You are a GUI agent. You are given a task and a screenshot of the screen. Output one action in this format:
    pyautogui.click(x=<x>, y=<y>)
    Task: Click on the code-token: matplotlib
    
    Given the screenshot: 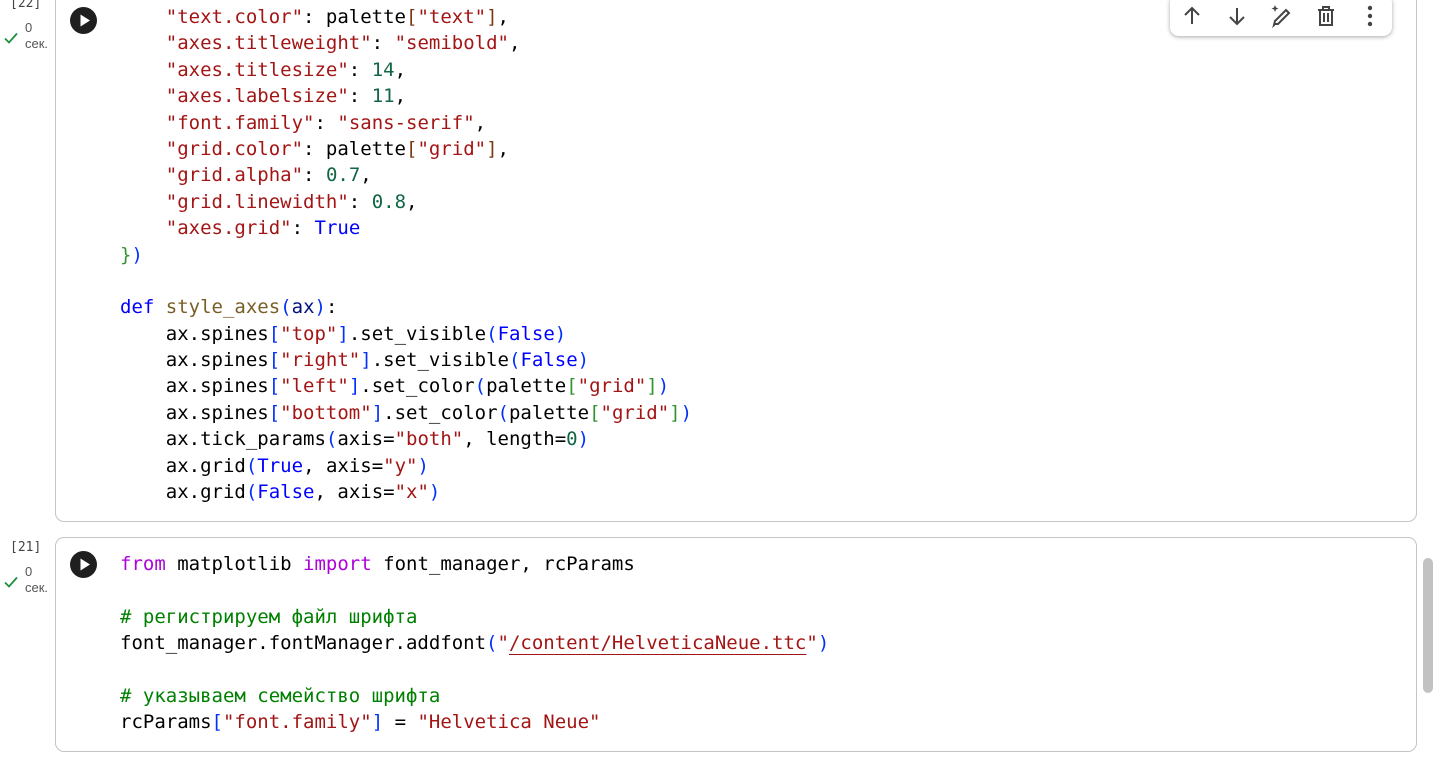 What is the action you would take?
    pyautogui.click(x=234, y=564)
    